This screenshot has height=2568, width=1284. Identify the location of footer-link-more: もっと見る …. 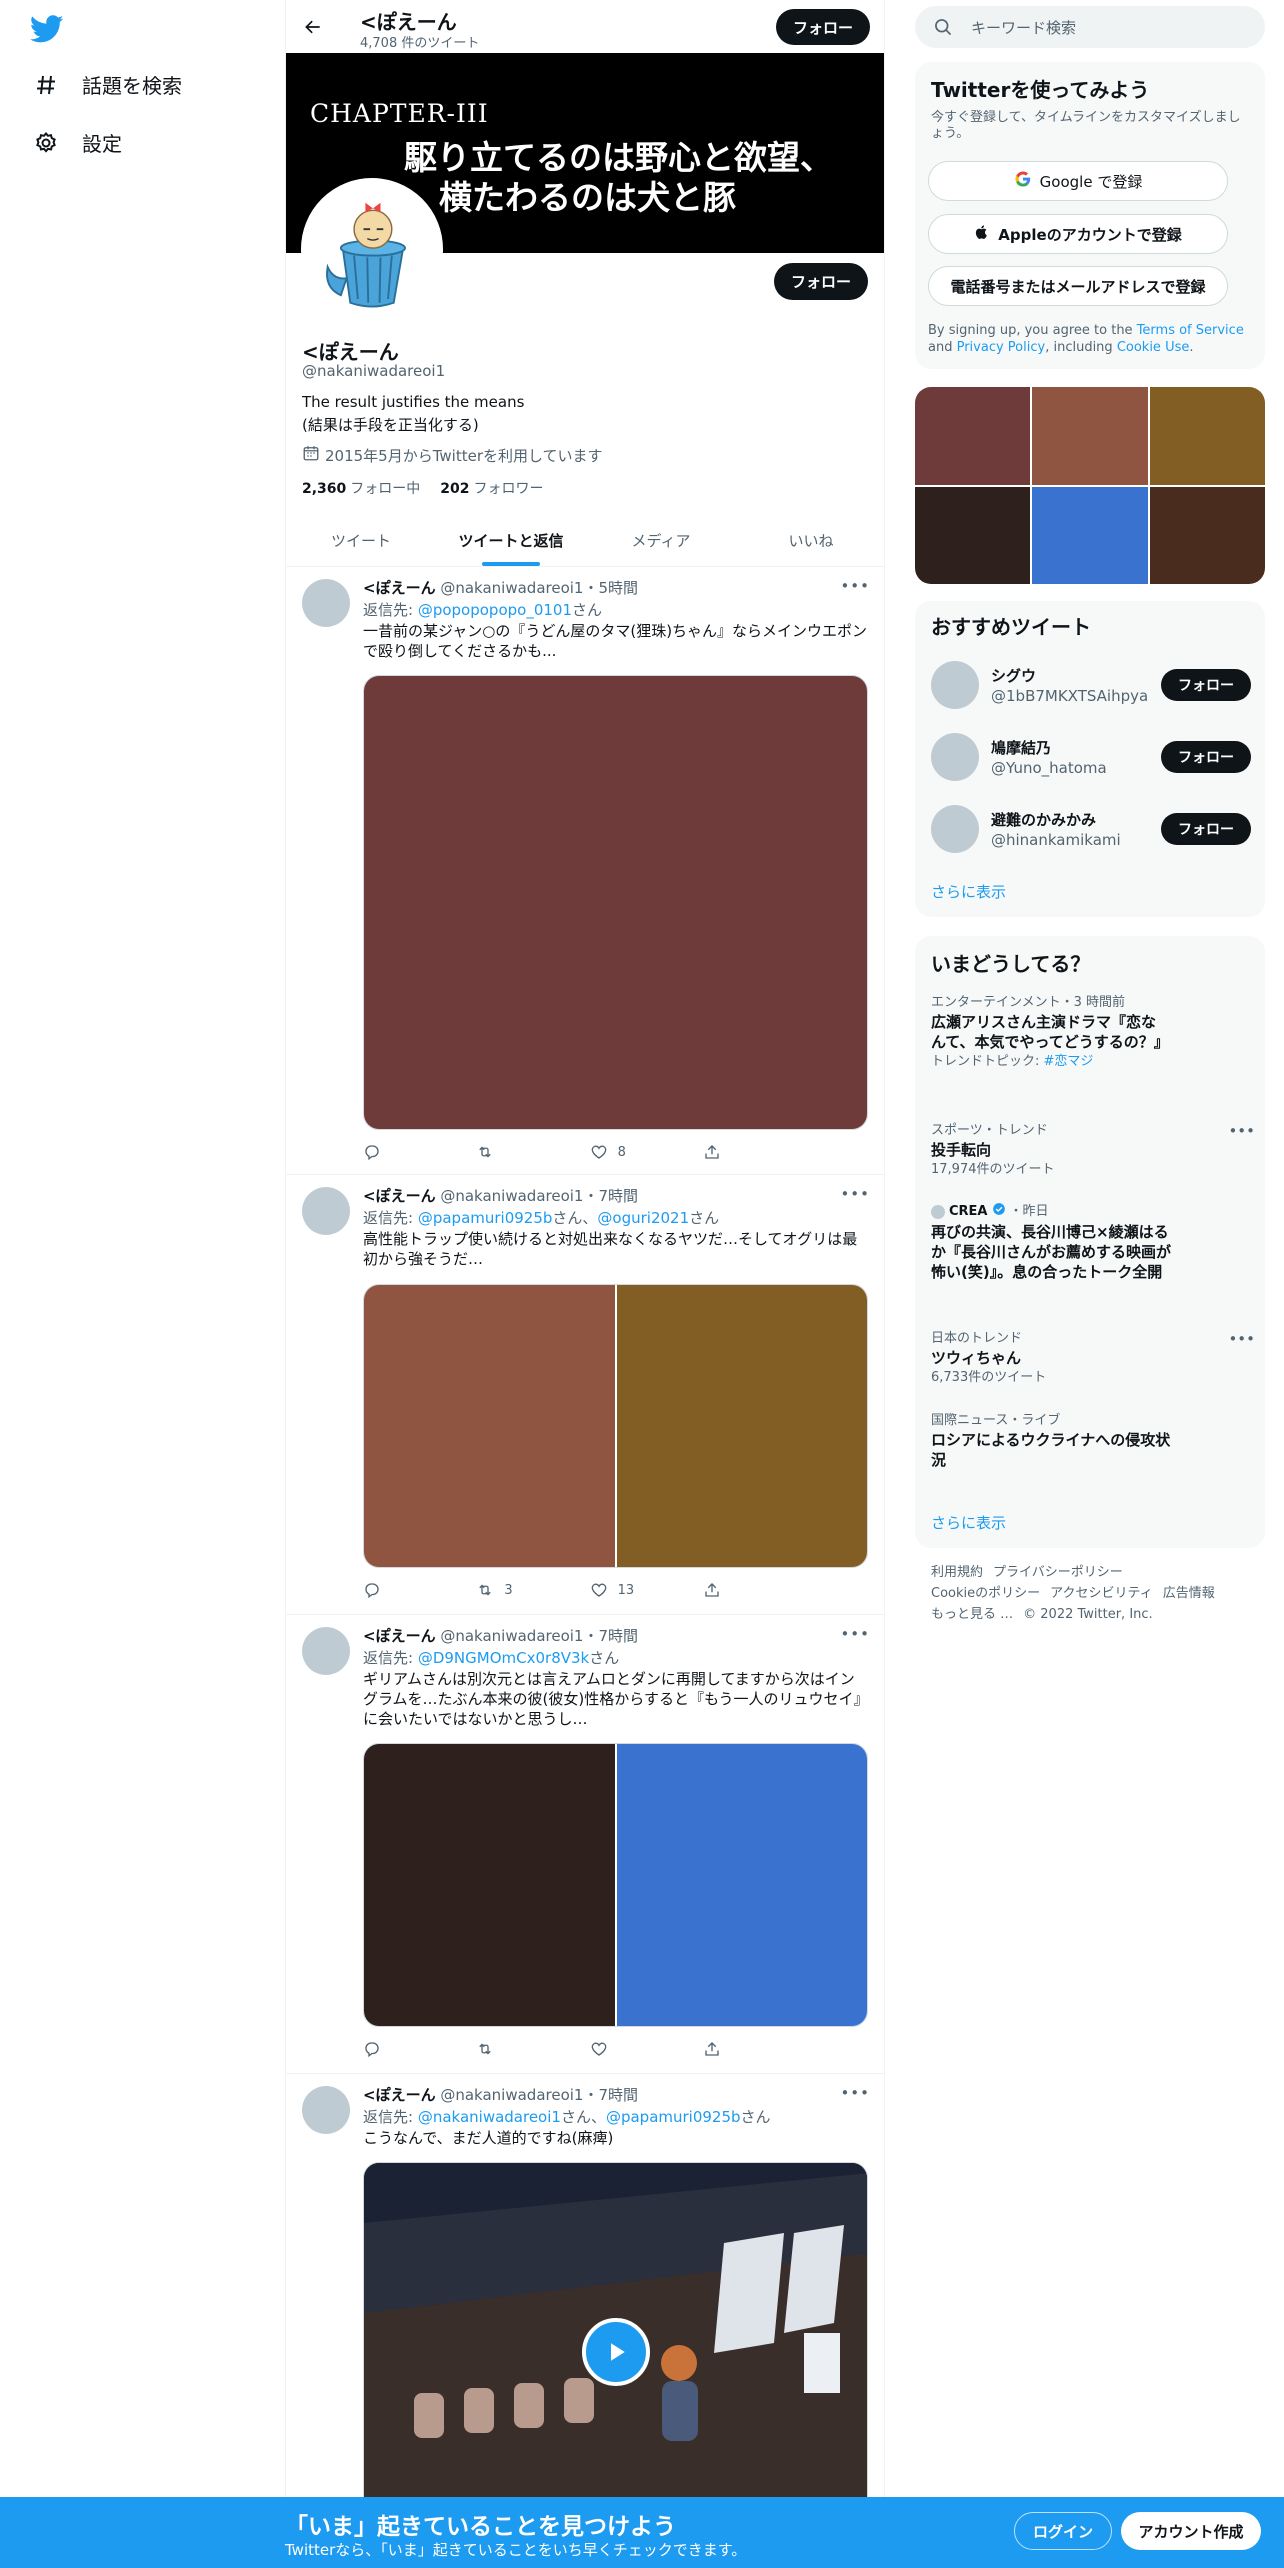
(972, 1614).